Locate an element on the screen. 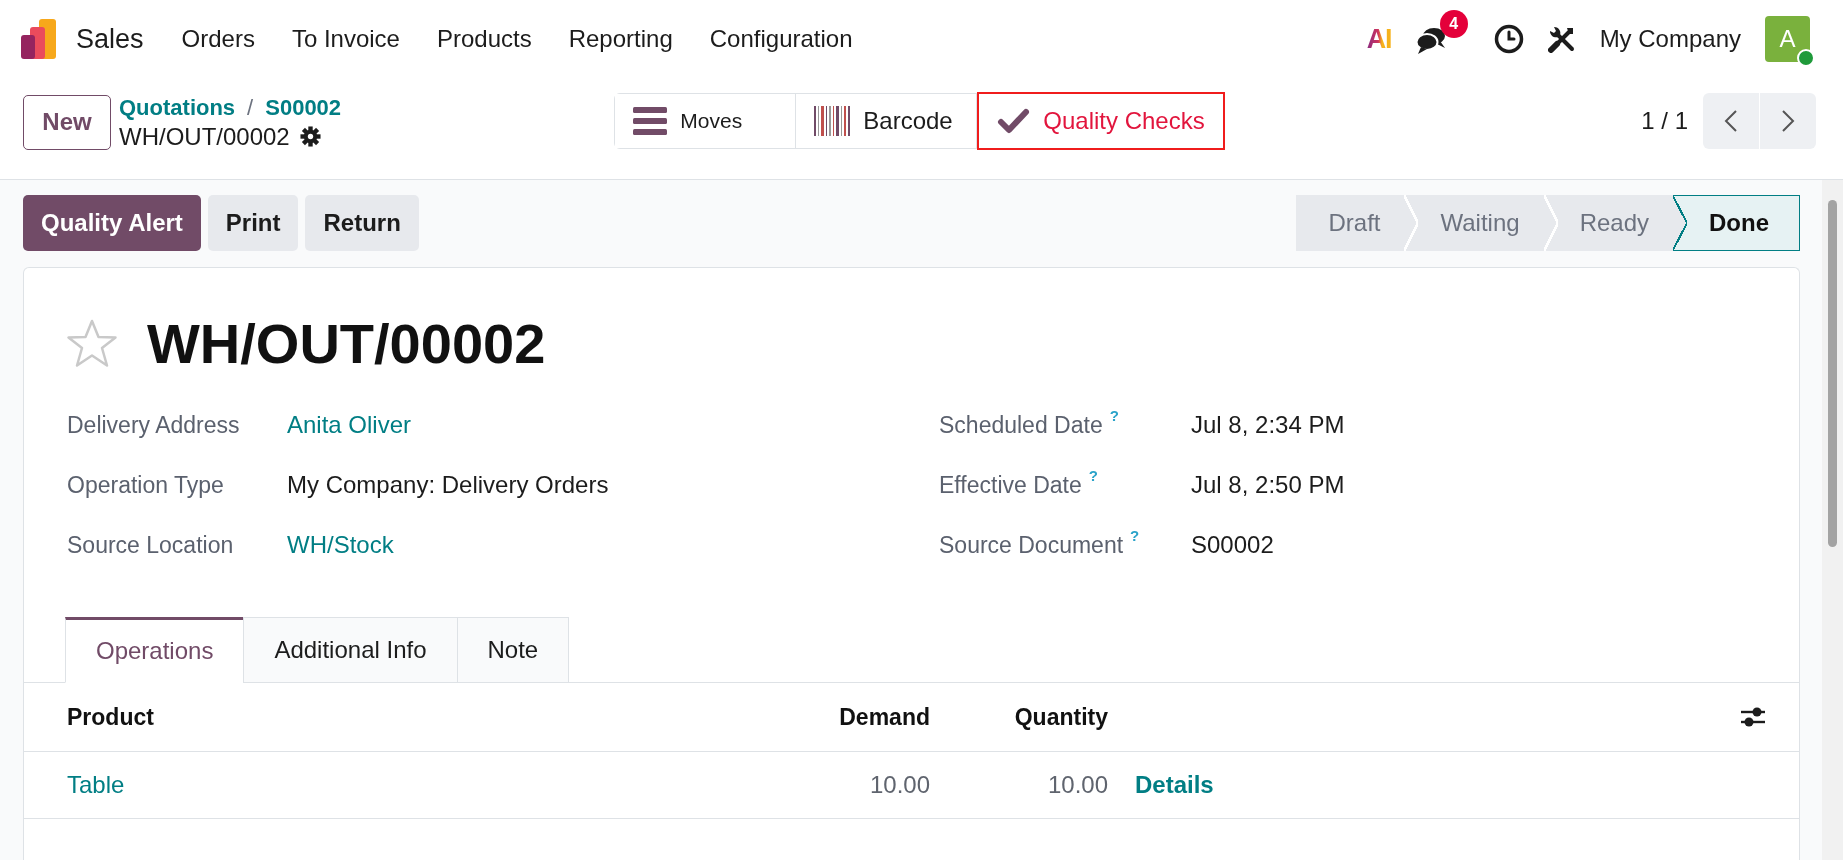 The height and width of the screenshot is (860, 1843). settings-icon is located at coordinates (310, 136).